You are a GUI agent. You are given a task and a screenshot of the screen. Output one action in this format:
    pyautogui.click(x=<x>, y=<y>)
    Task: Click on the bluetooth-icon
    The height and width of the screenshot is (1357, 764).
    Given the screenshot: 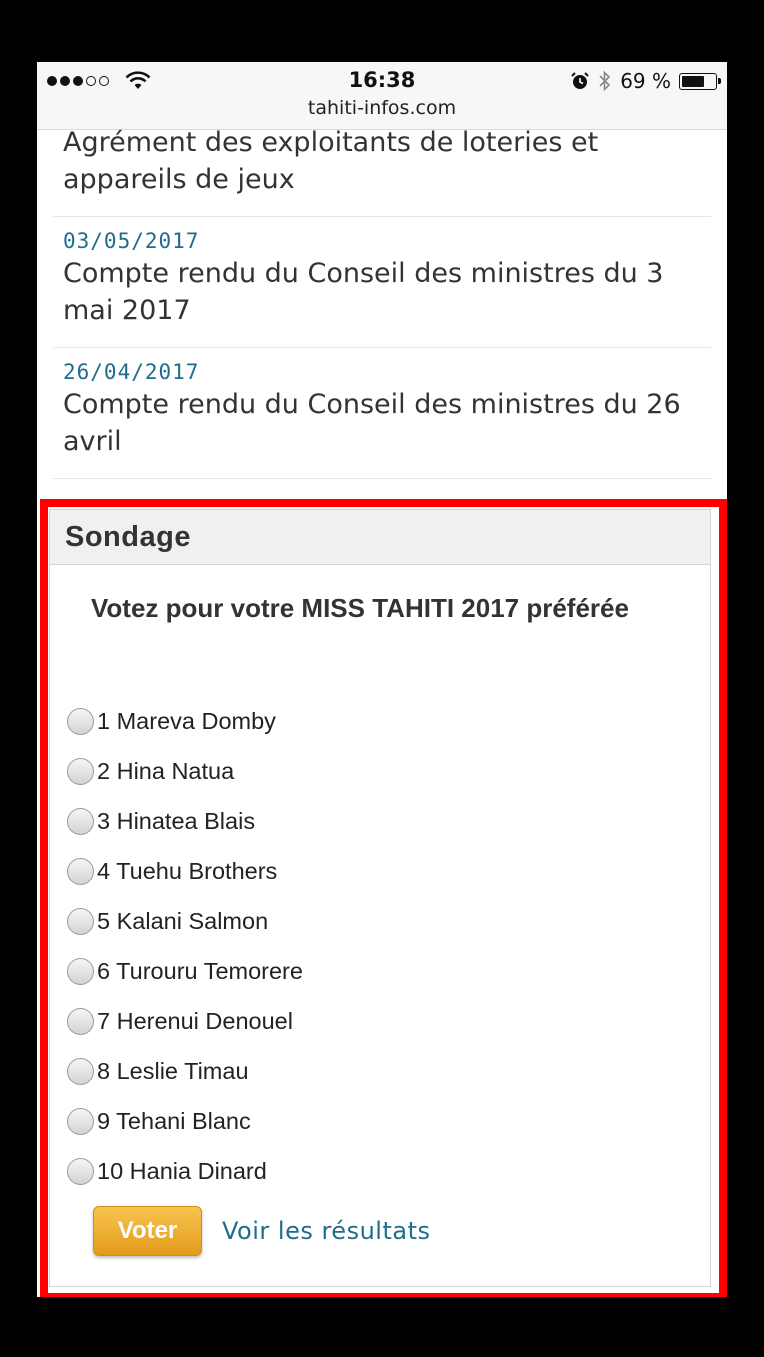 What is the action you would take?
    pyautogui.click(x=605, y=81)
    